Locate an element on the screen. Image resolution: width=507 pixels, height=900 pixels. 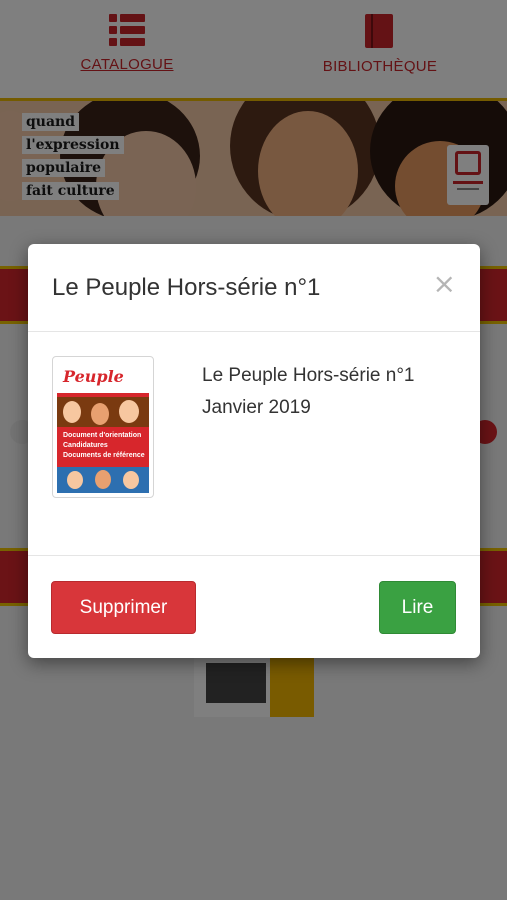
cover-line: Document d'orientation is located at coordinates (102, 435).